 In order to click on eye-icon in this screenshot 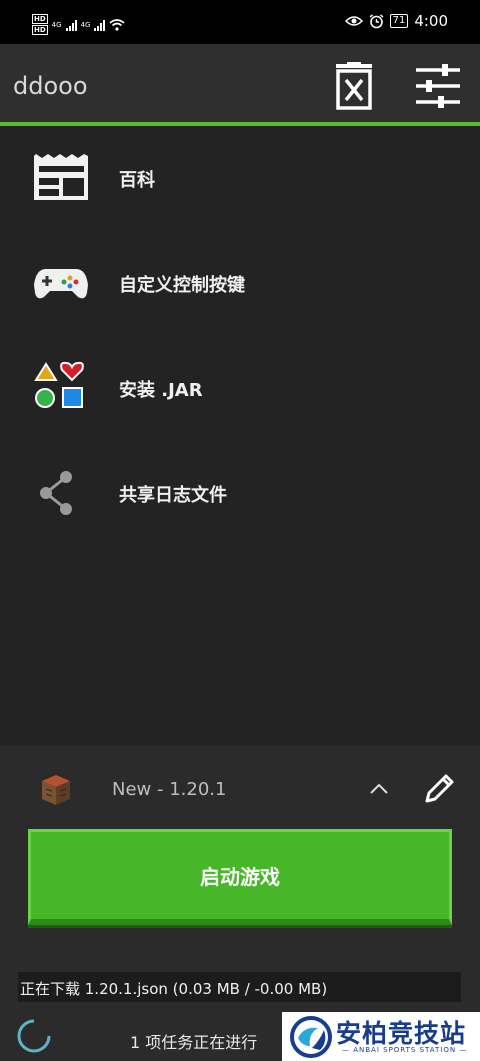, I will do `click(353, 21)`.